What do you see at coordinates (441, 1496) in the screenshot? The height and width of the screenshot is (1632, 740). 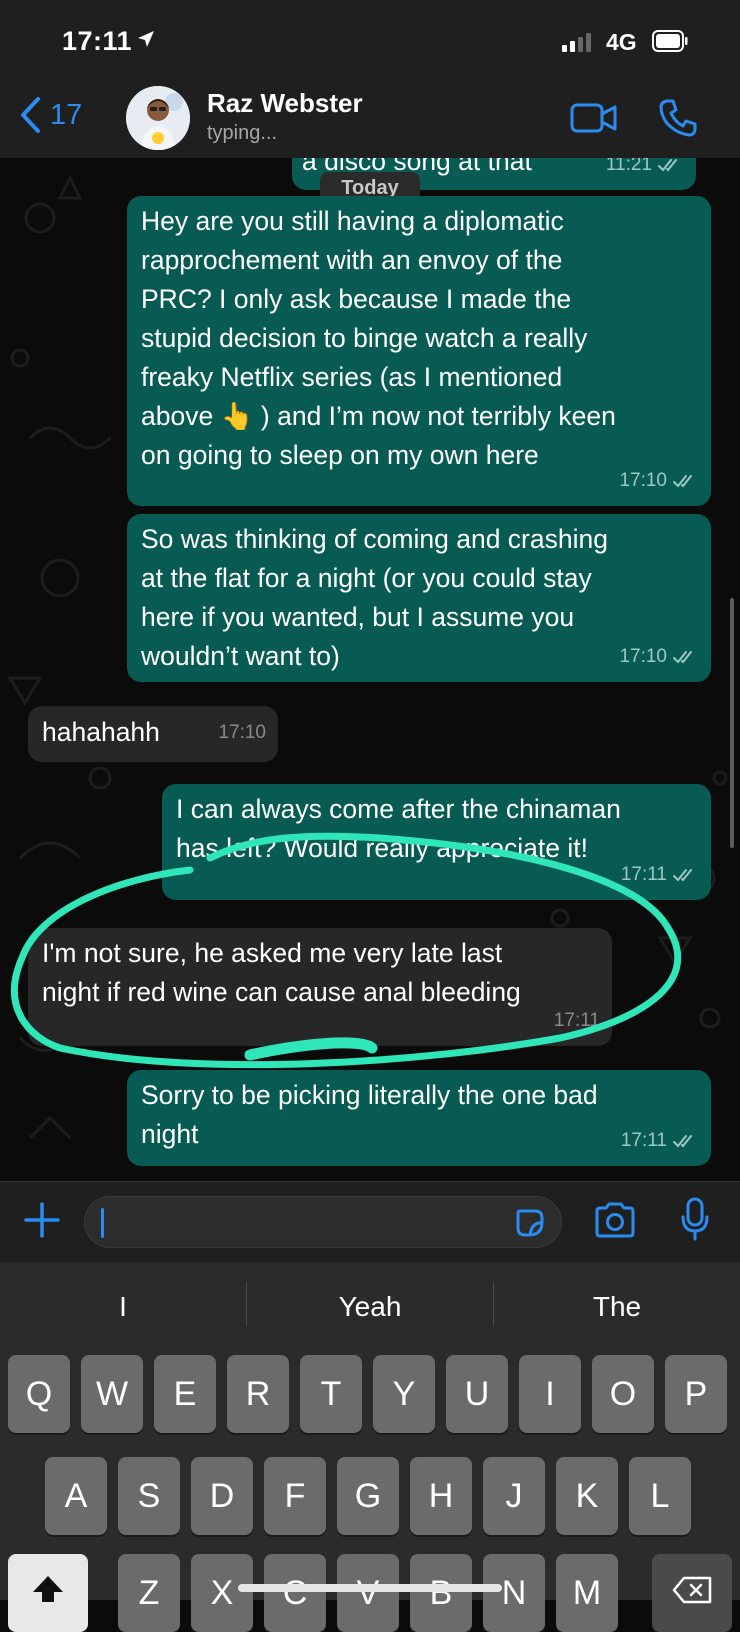 I see `key-h: H` at bounding box center [441, 1496].